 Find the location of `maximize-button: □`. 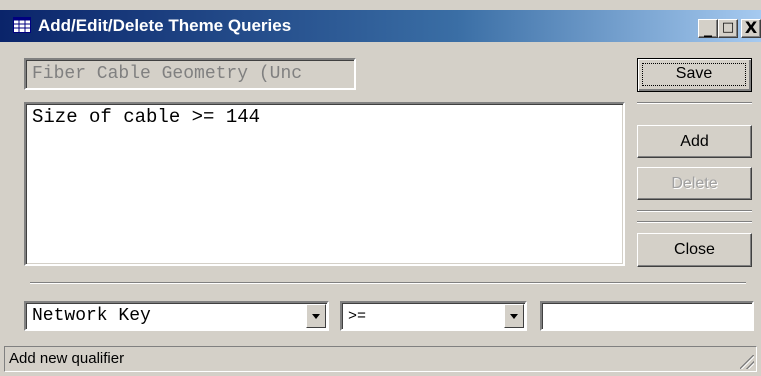

maximize-button: □ is located at coordinates (728, 28).